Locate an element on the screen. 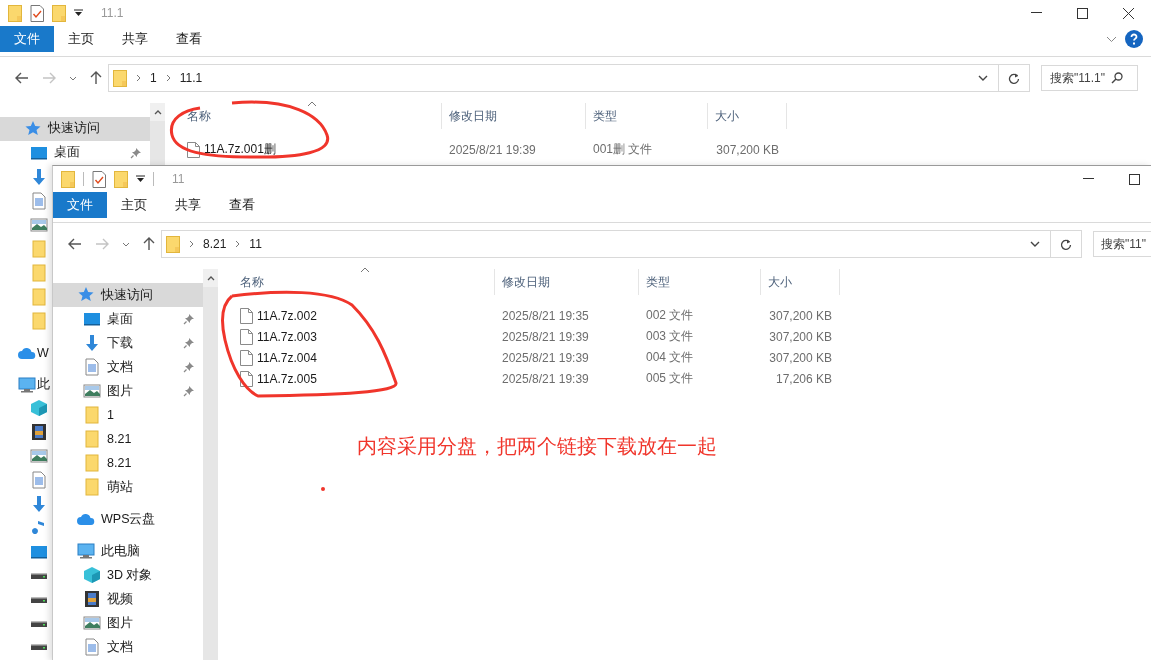 This screenshot has height=660, width=1151. nav-item: 下载 is located at coordinates (128, 343).